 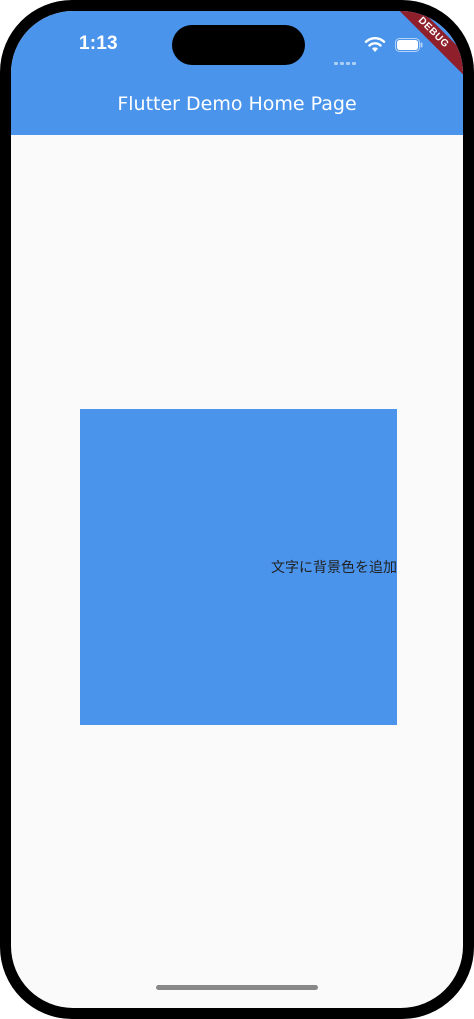 I want to click on status-bar: 1:13, so click(x=237, y=45).